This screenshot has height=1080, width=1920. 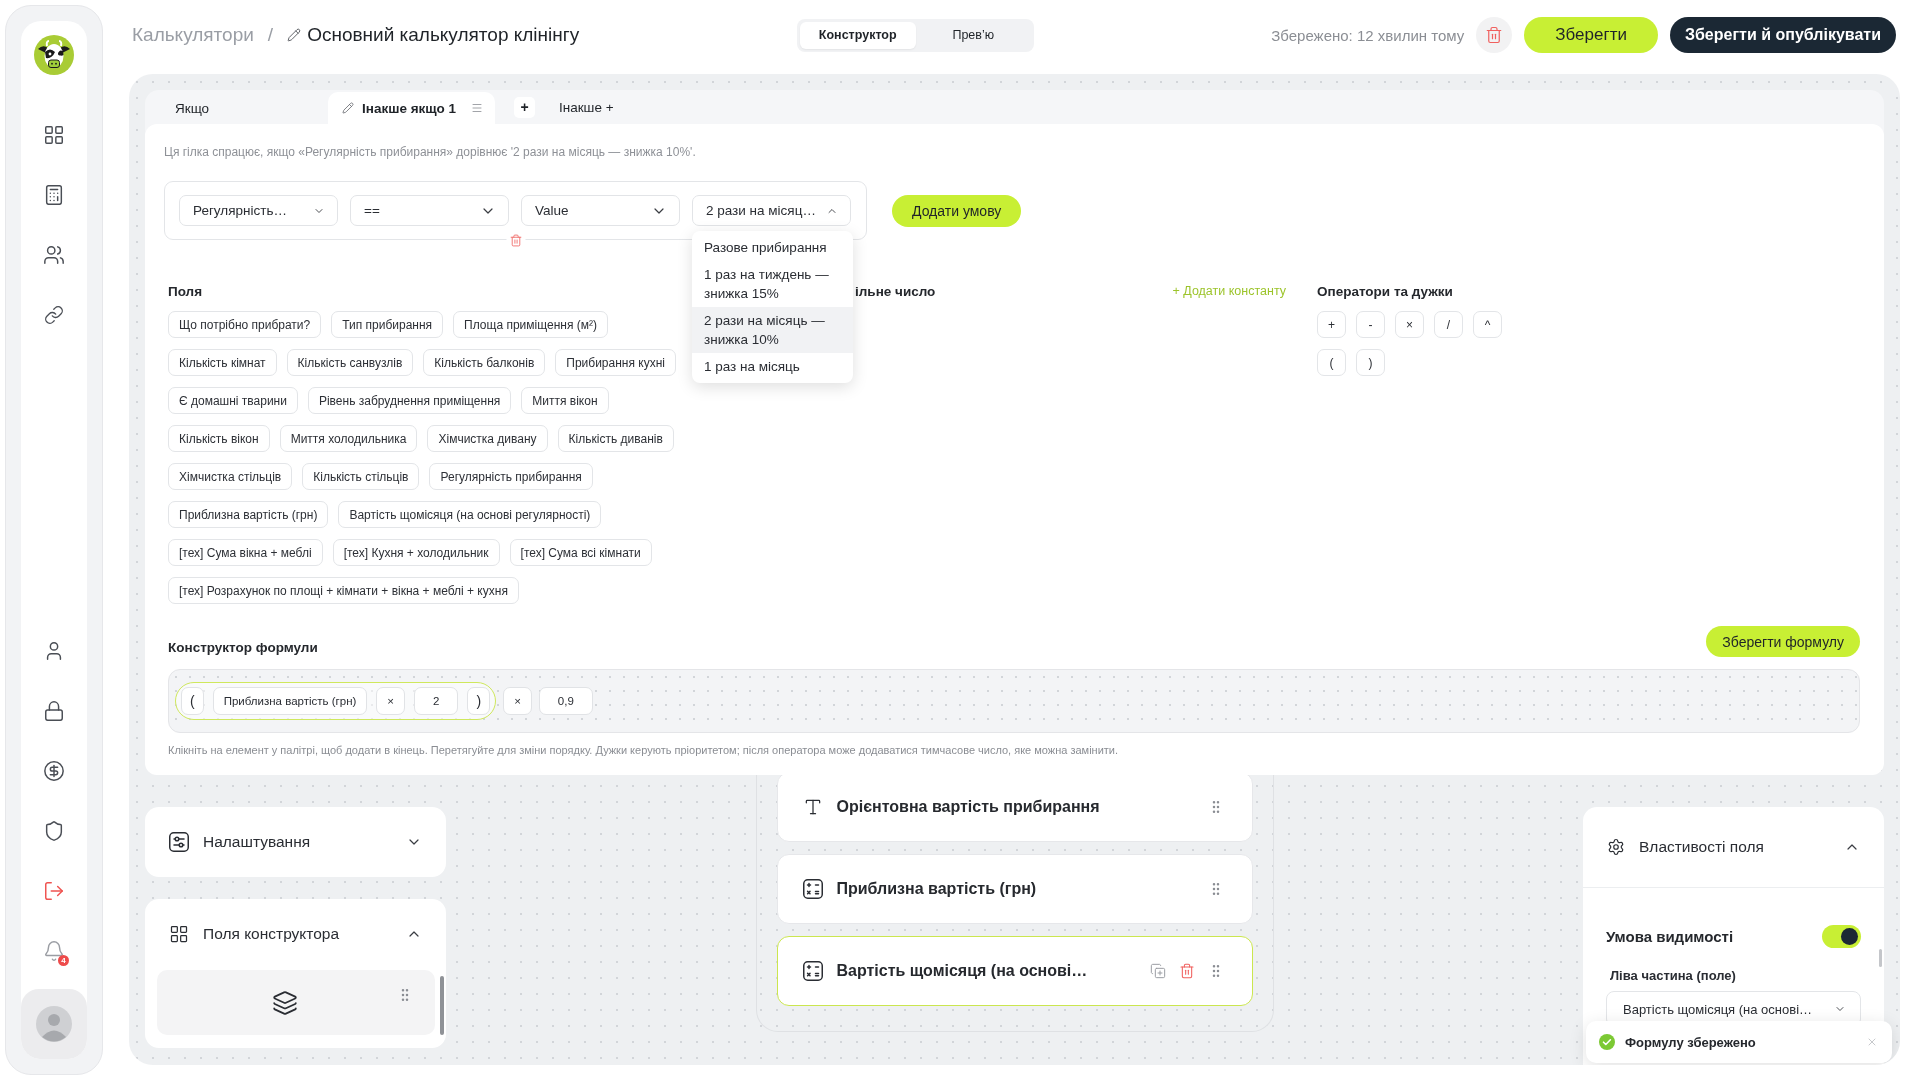 What do you see at coordinates (436, 701) in the screenshot?
I see `number-token: 2` at bounding box center [436, 701].